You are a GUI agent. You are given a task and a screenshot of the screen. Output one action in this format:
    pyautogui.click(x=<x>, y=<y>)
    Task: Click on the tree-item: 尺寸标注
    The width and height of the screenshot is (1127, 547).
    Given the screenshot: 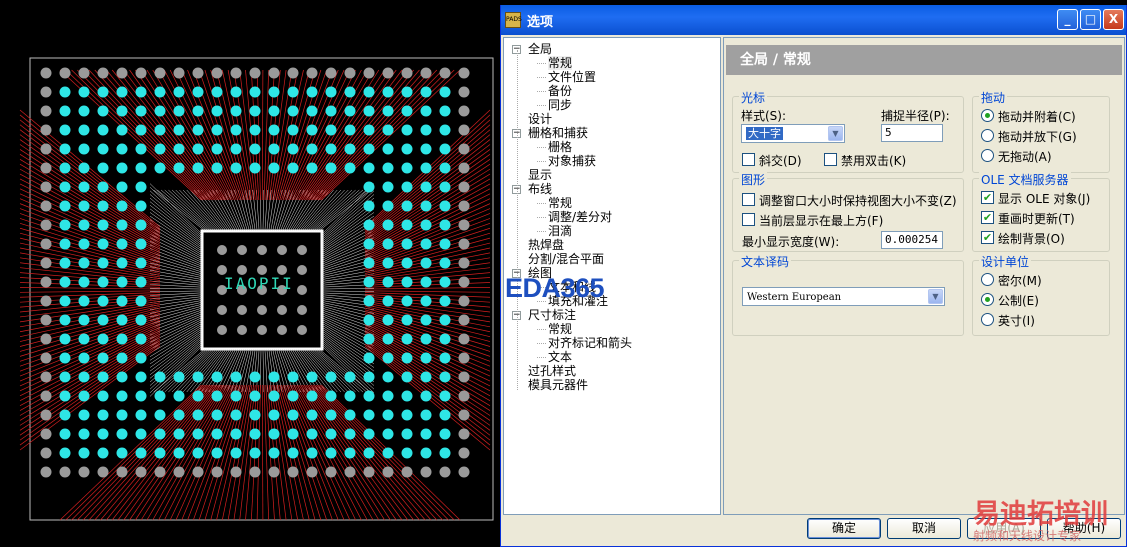 What is the action you would take?
    pyautogui.click(x=552, y=315)
    